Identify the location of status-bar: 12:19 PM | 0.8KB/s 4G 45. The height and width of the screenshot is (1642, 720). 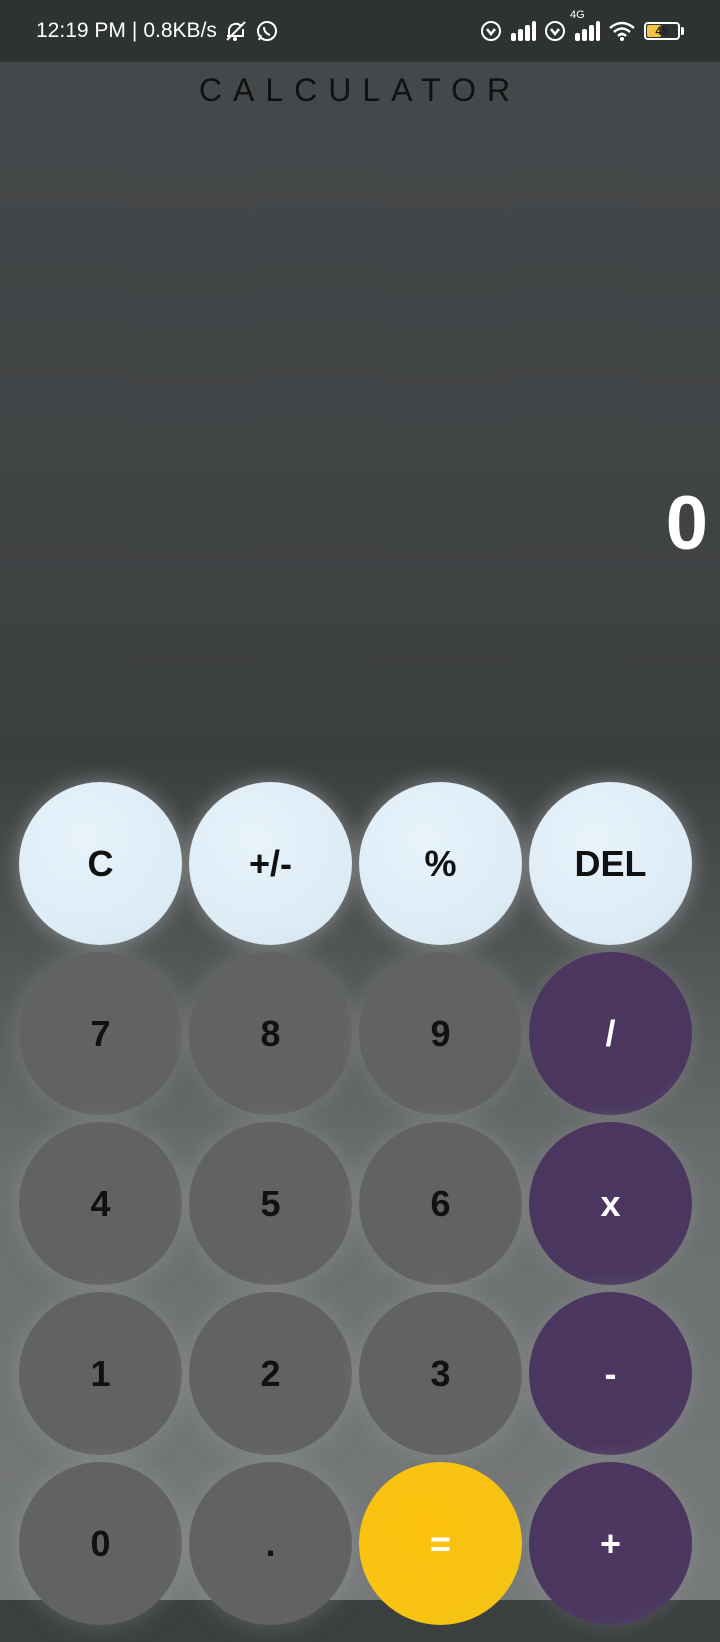
(360, 31).